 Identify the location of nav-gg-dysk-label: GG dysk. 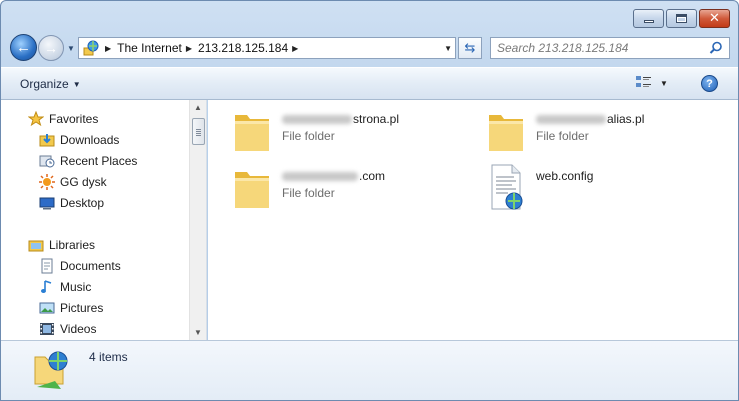
(83, 182).